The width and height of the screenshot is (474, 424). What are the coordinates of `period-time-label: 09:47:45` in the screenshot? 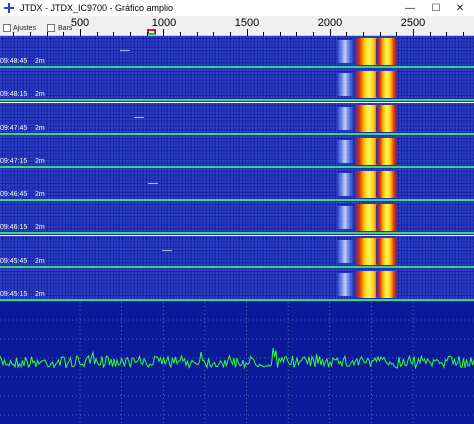 It's located at (14, 128).